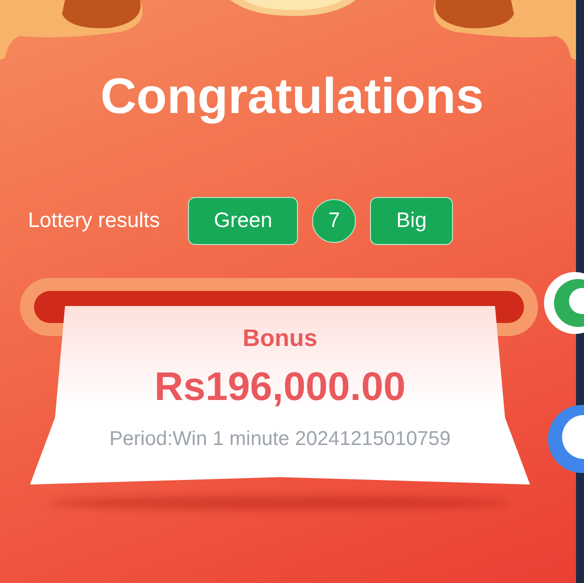  What do you see at coordinates (280, 387) in the screenshot?
I see `bonus-amount: Rs196,000.00` at bounding box center [280, 387].